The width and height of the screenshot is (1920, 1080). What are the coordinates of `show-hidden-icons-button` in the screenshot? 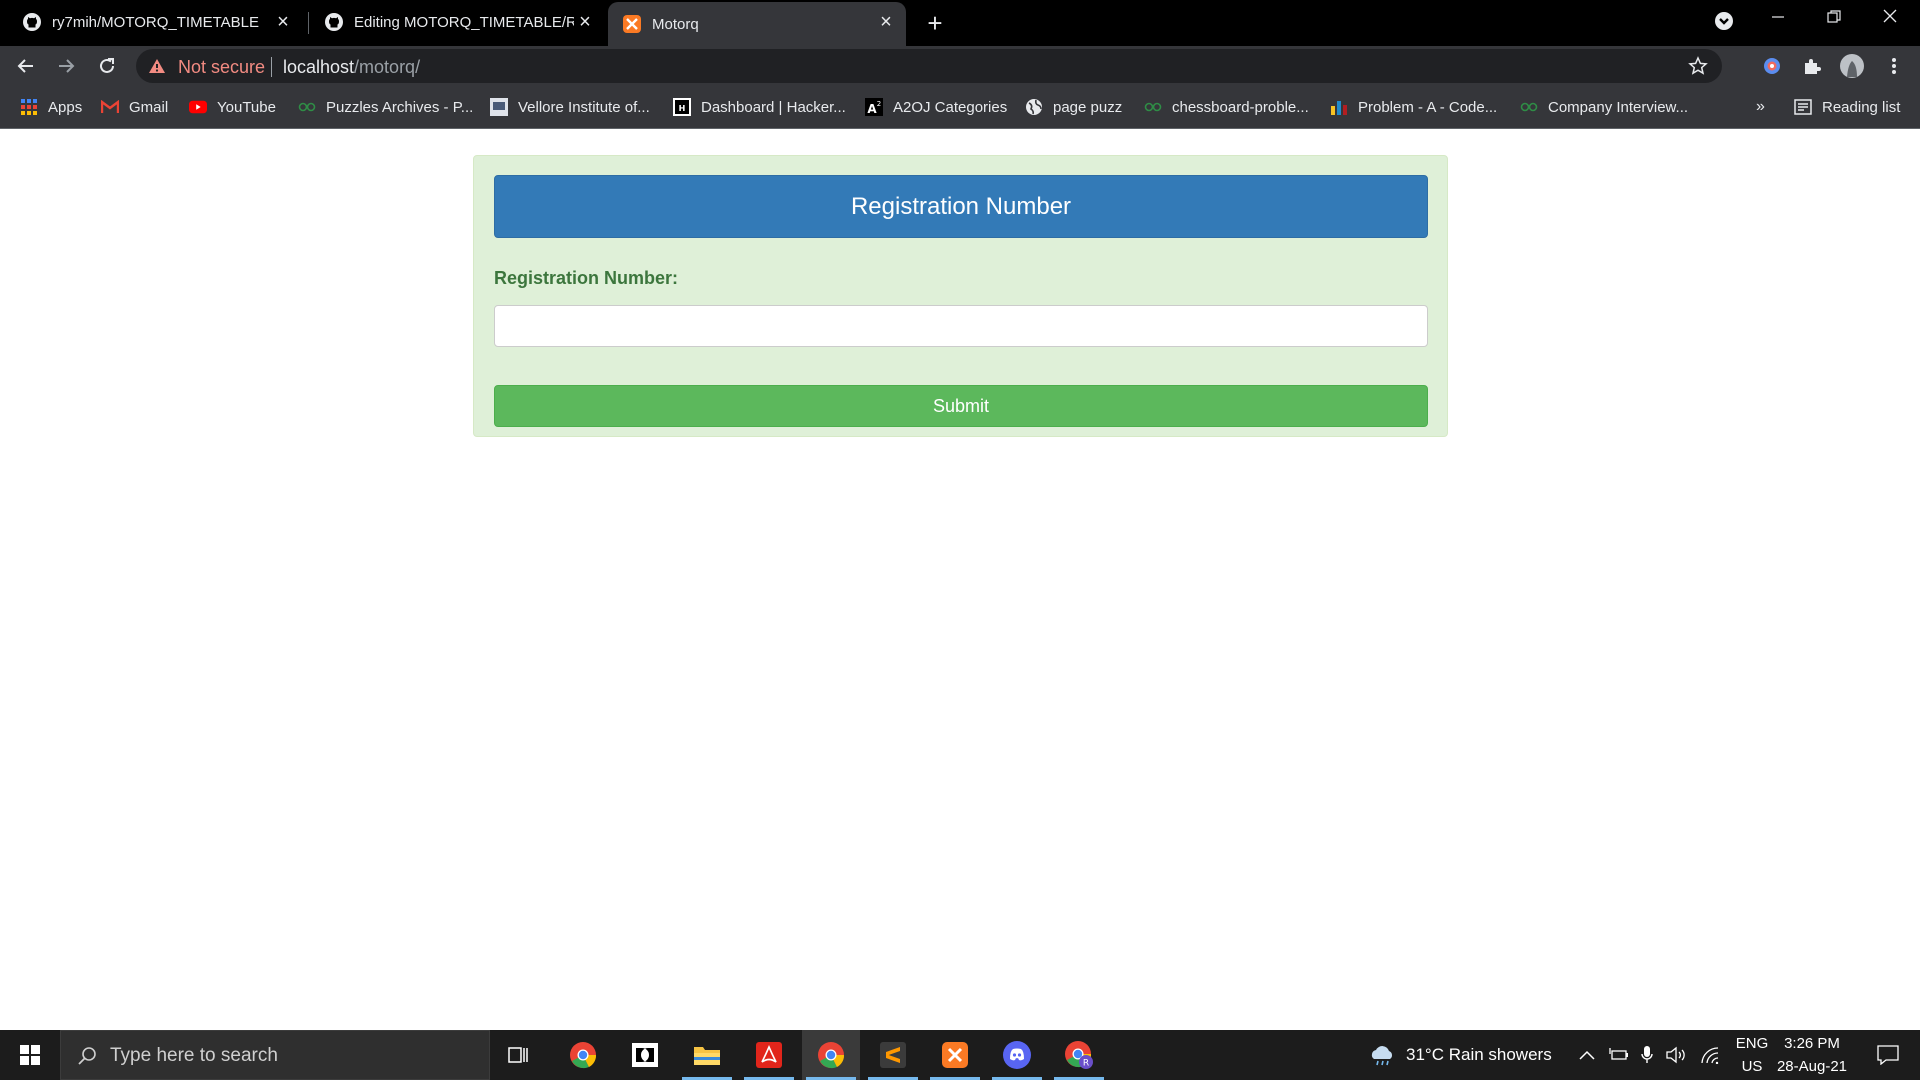 It's located at (1587, 1055).